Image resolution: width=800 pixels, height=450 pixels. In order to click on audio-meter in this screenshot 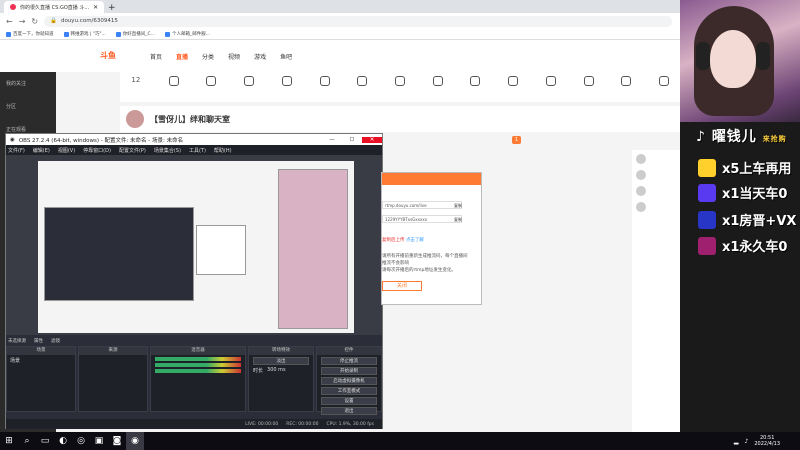, I will do `click(198, 365)`.